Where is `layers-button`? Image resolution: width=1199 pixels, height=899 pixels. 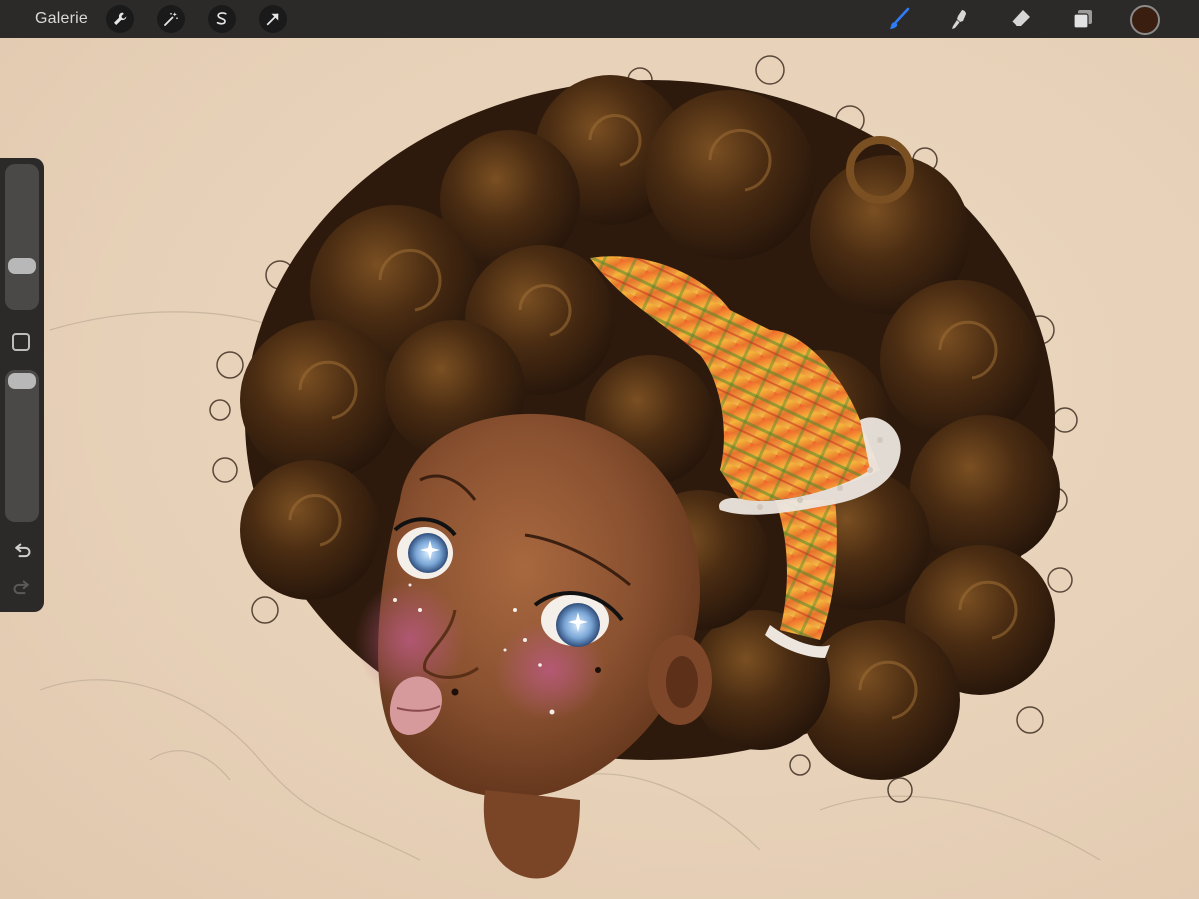
layers-button is located at coordinates (1083, 19).